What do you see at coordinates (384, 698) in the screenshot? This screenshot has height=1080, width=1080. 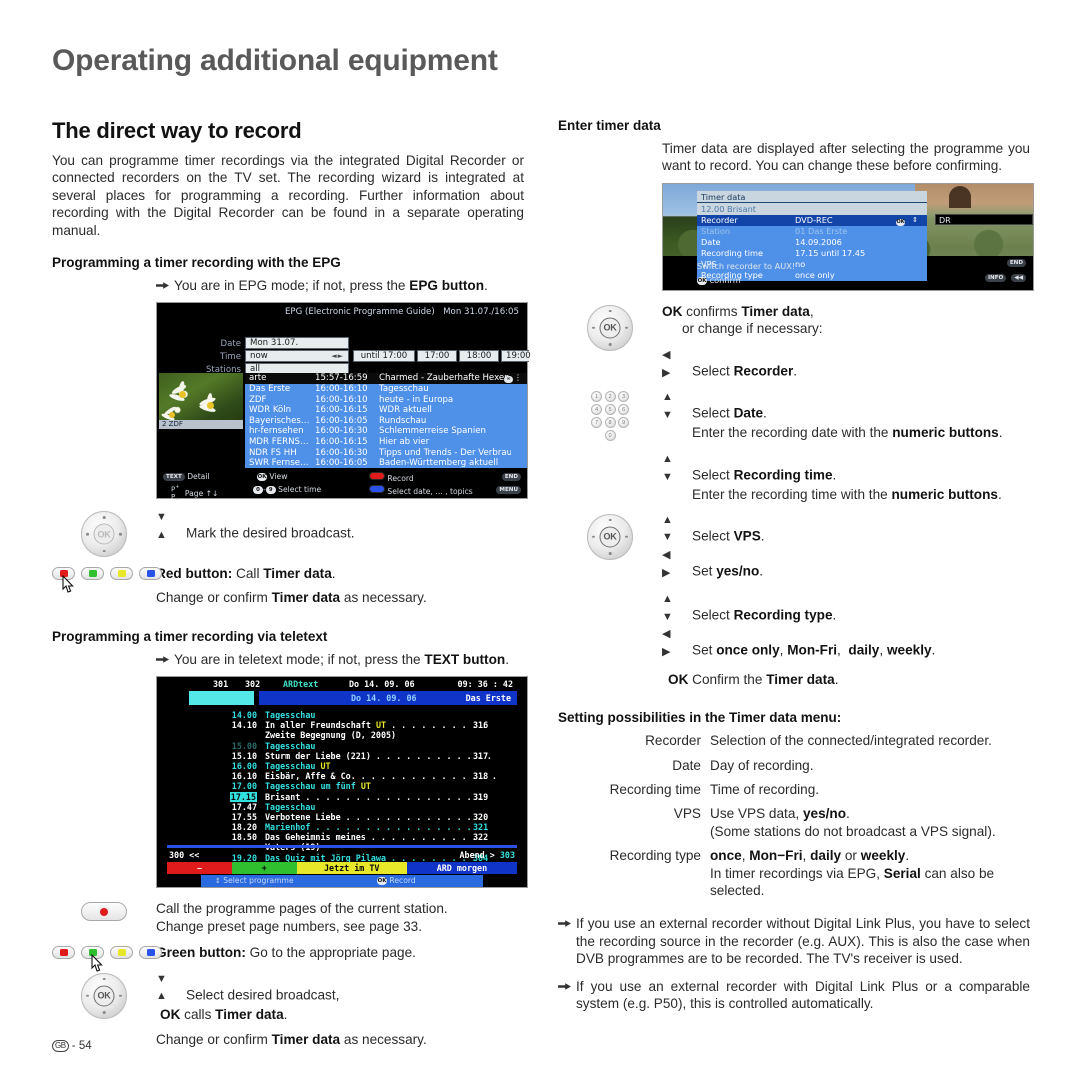 I see `teletext-banner-date: Do 14. 09. 06` at bounding box center [384, 698].